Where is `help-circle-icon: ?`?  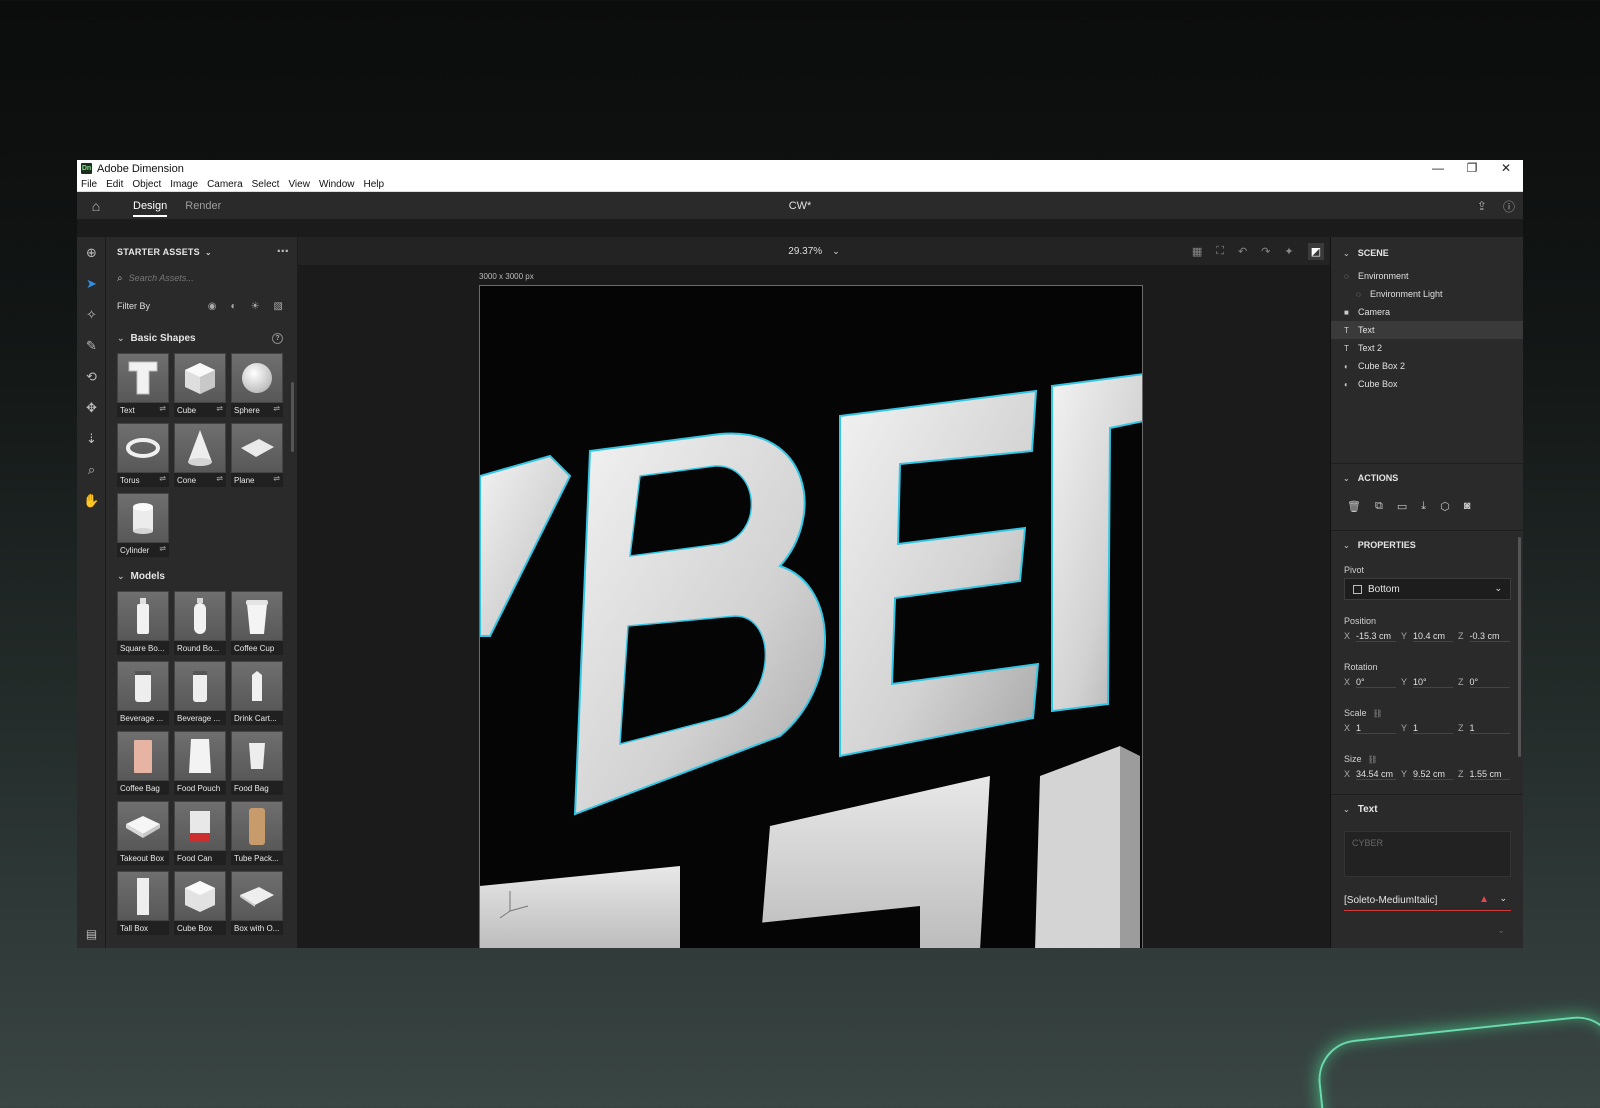
help-circle-icon: ? is located at coordinates (277, 338).